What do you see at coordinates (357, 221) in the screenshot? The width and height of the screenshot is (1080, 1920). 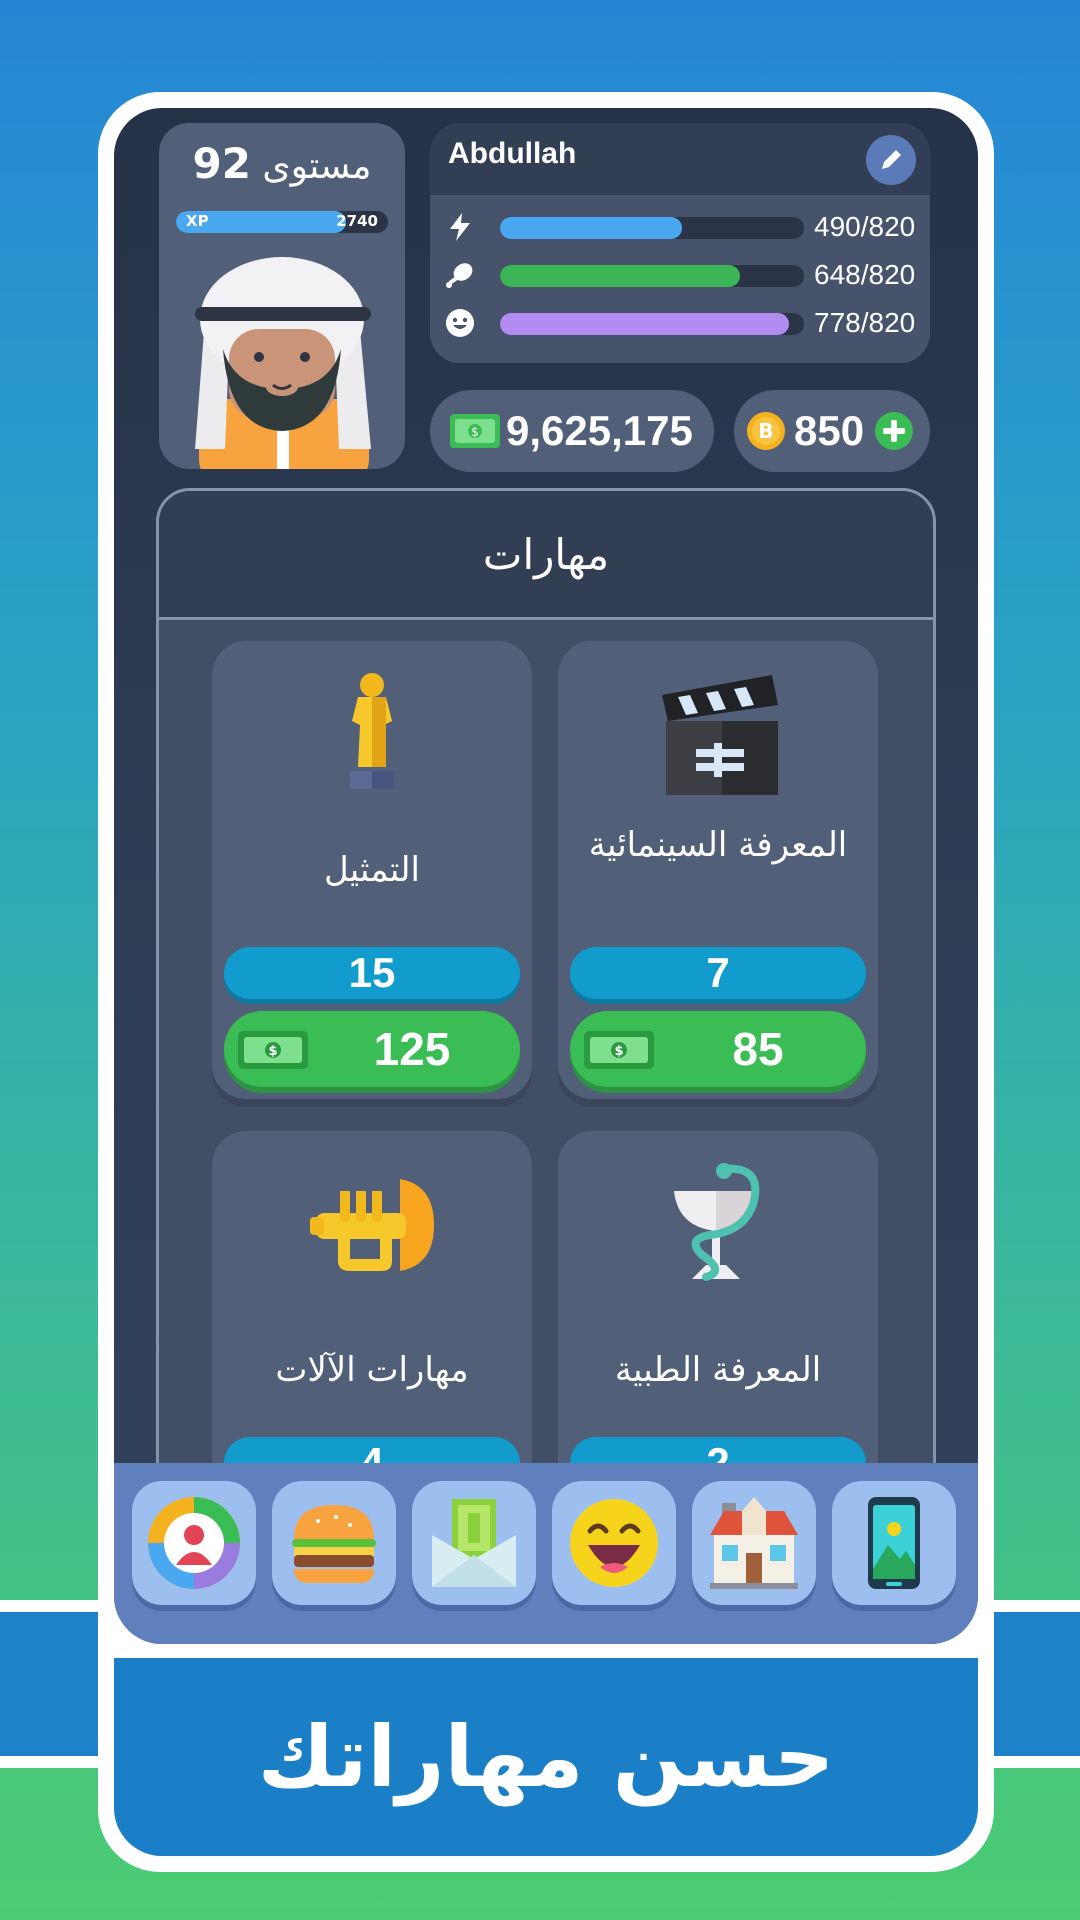 I see `xp-value: 2740` at bounding box center [357, 221].